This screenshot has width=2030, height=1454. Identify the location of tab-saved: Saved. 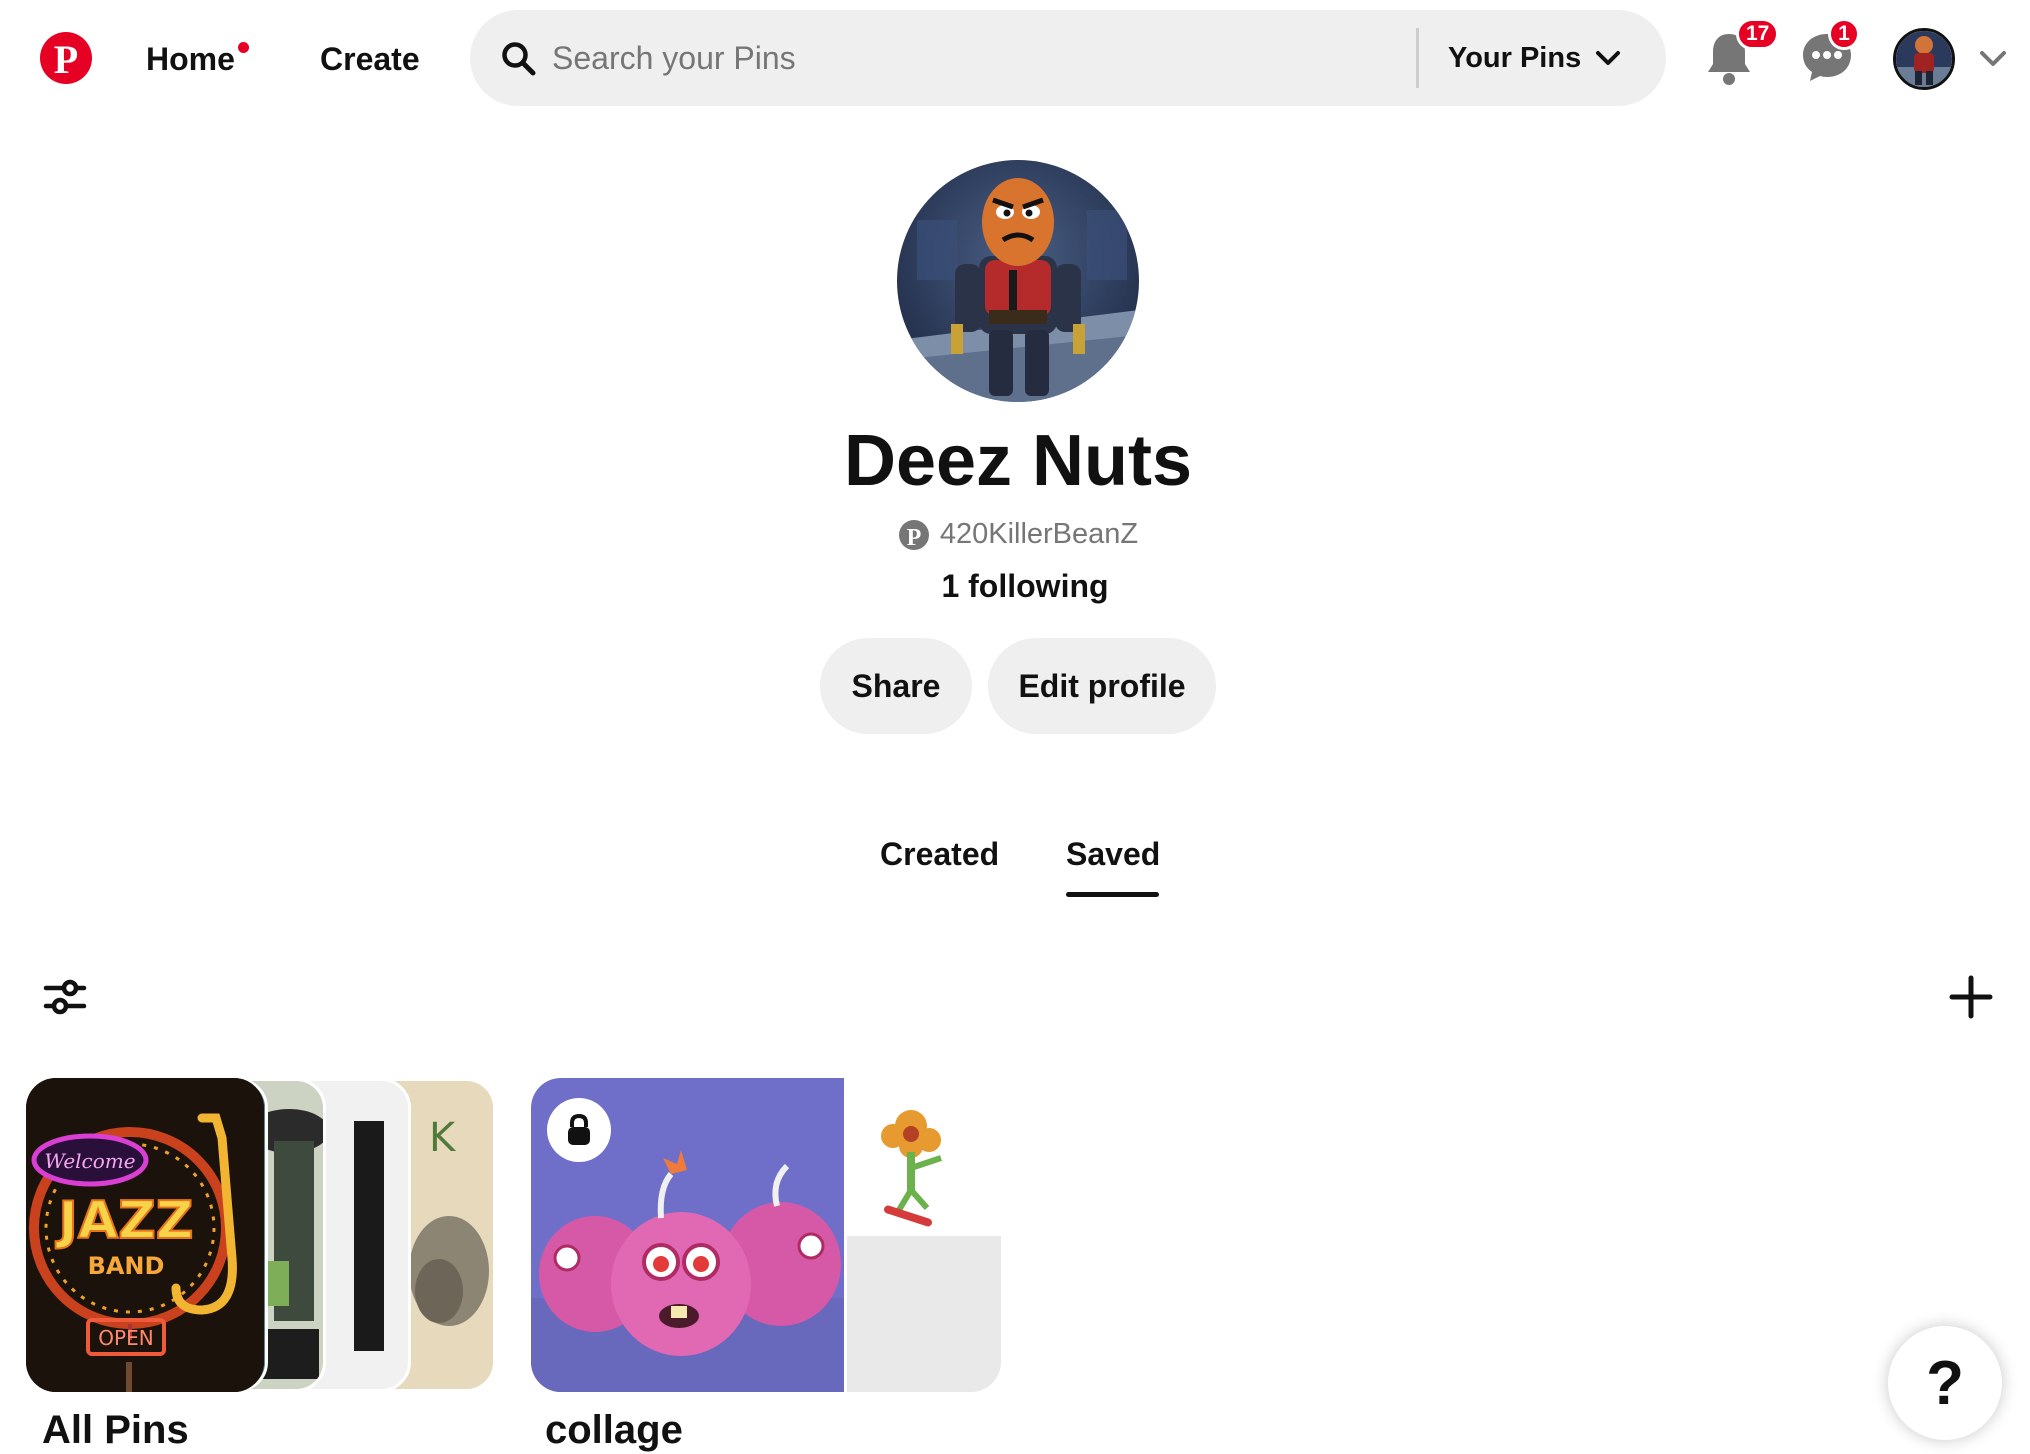
(1113, 861).